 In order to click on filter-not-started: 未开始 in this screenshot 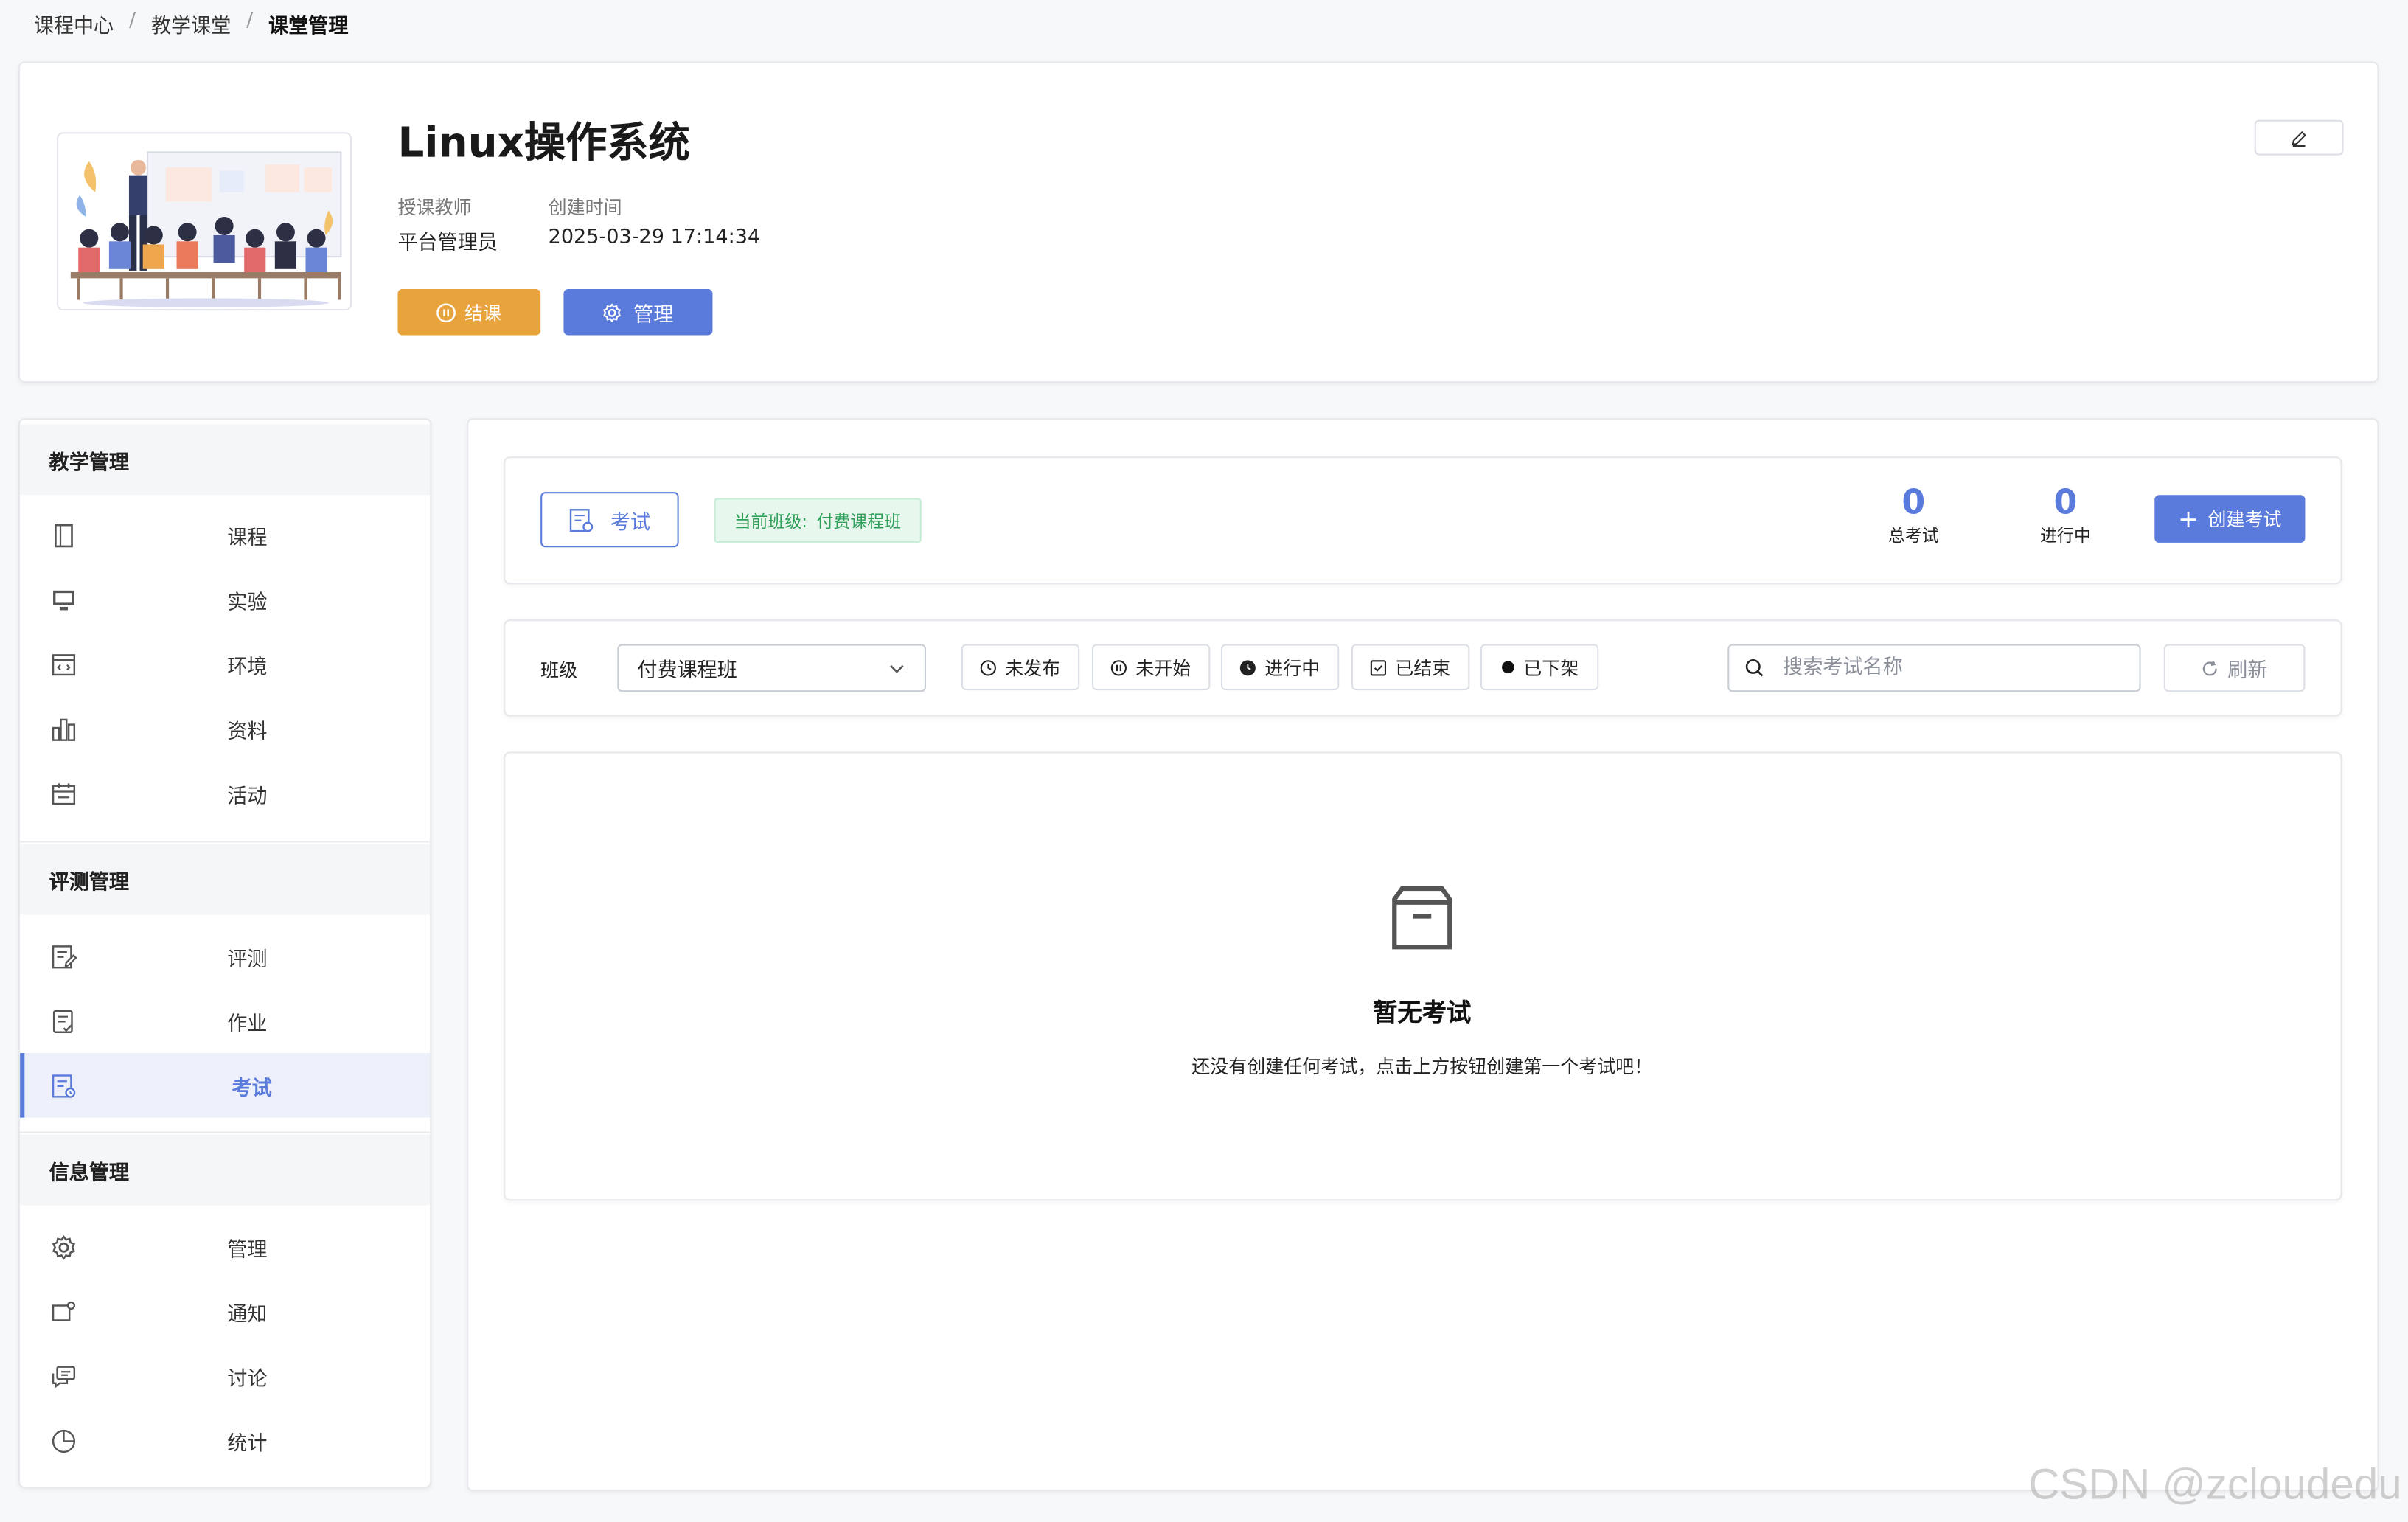, I will do `click(1151, 667)`.